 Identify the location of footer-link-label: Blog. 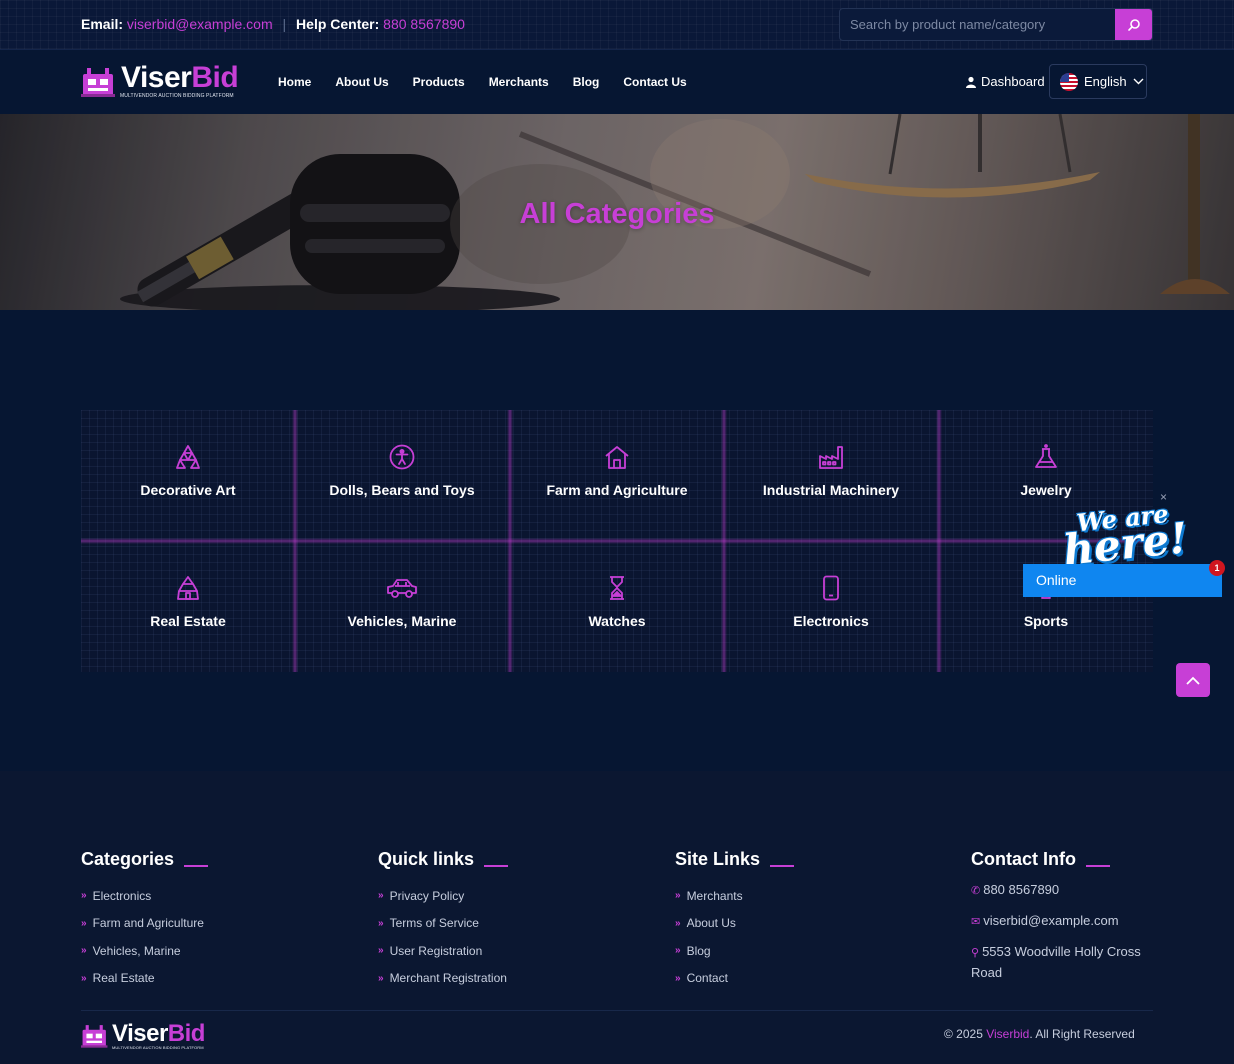
(698, 950).